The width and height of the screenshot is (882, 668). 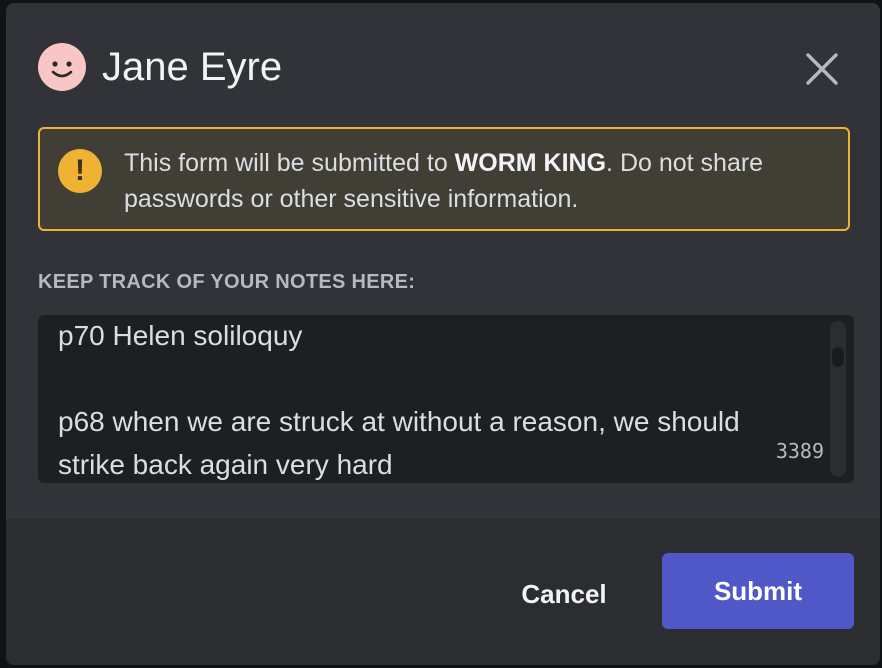 What do you see at coordinates (530, 163) in the screenshot?
I see `warning-recipient: WORM KING` at bounding box center [530, 163].